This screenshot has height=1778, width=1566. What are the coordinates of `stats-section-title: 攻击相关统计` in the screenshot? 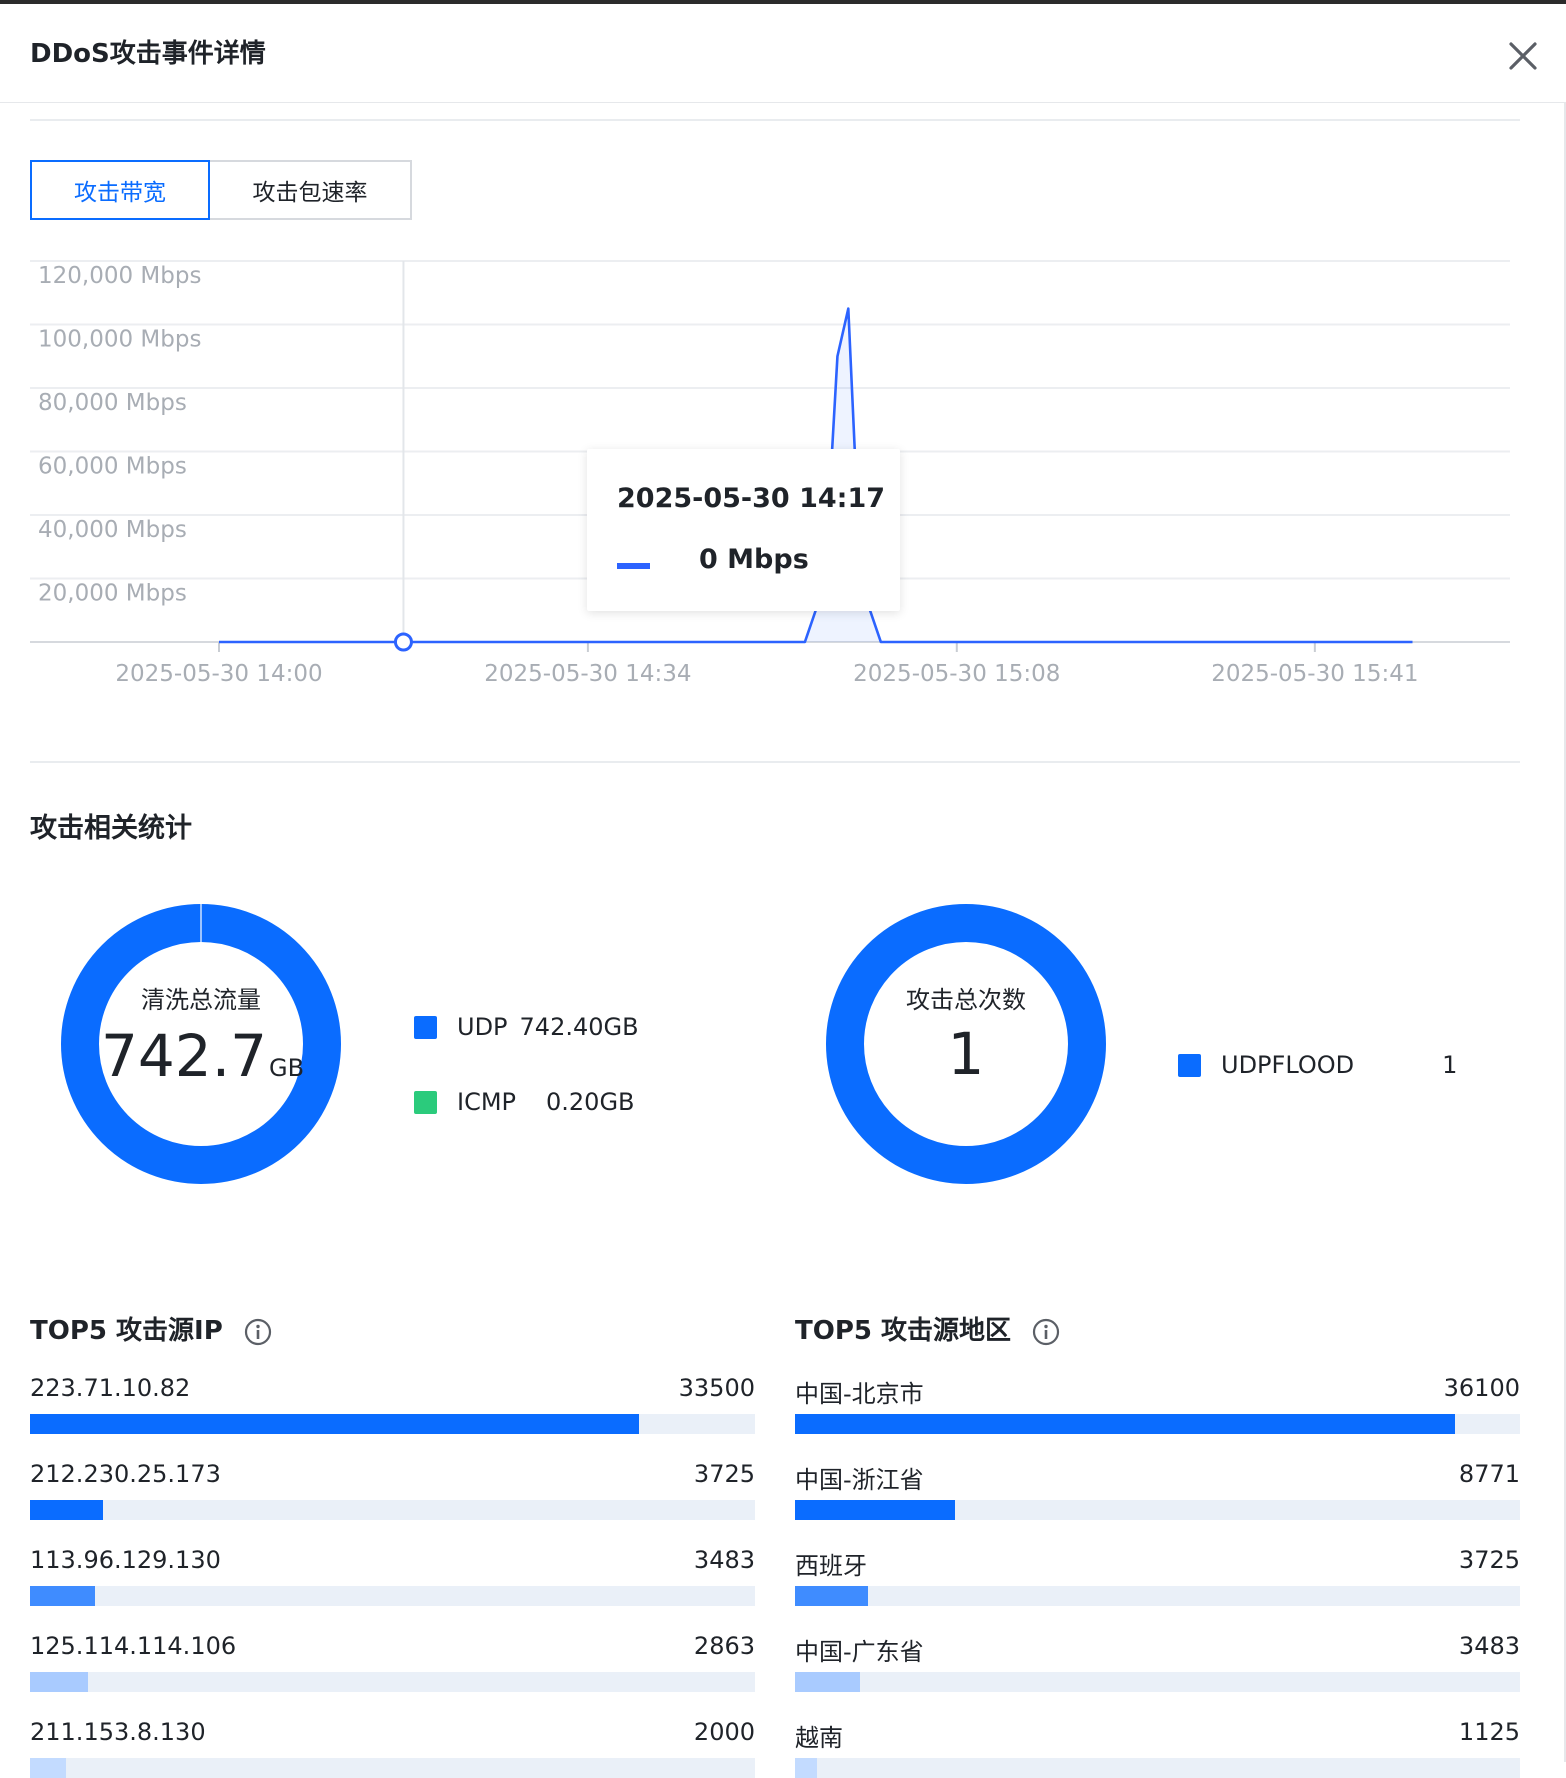 It's located at (111, 828).